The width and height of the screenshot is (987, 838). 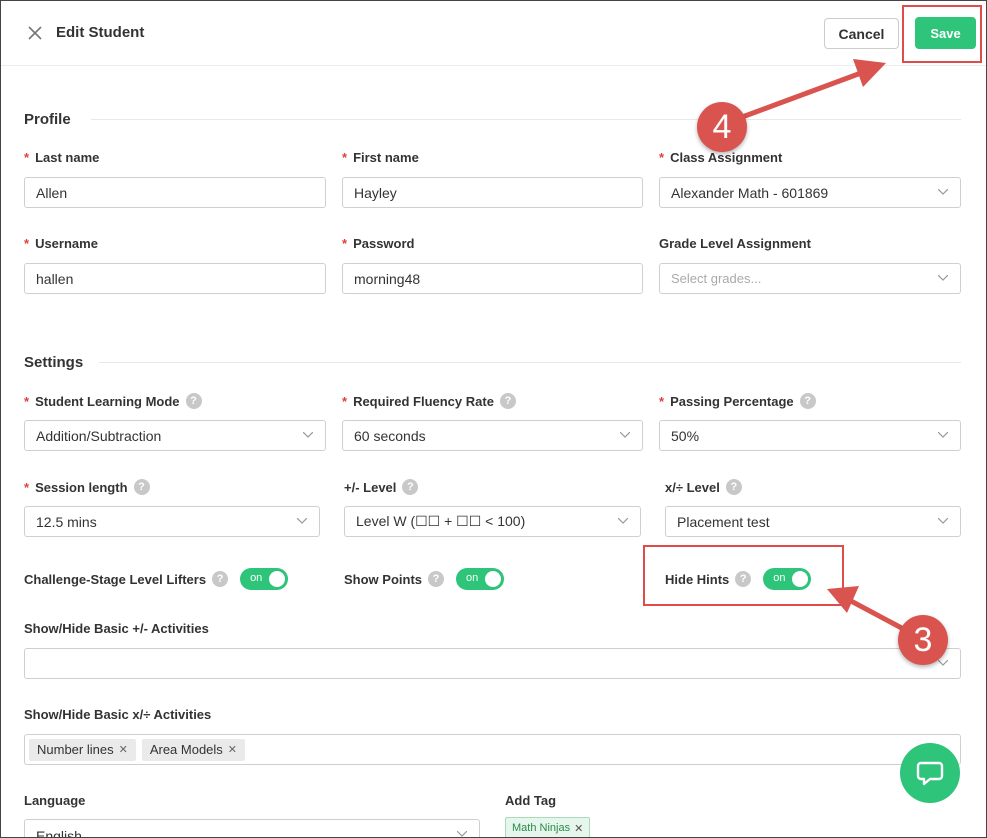 What do you see at coordinates (722, 127) in the screenshot?
I see `step-badge-4: 4` at bounding box center [722, 127].